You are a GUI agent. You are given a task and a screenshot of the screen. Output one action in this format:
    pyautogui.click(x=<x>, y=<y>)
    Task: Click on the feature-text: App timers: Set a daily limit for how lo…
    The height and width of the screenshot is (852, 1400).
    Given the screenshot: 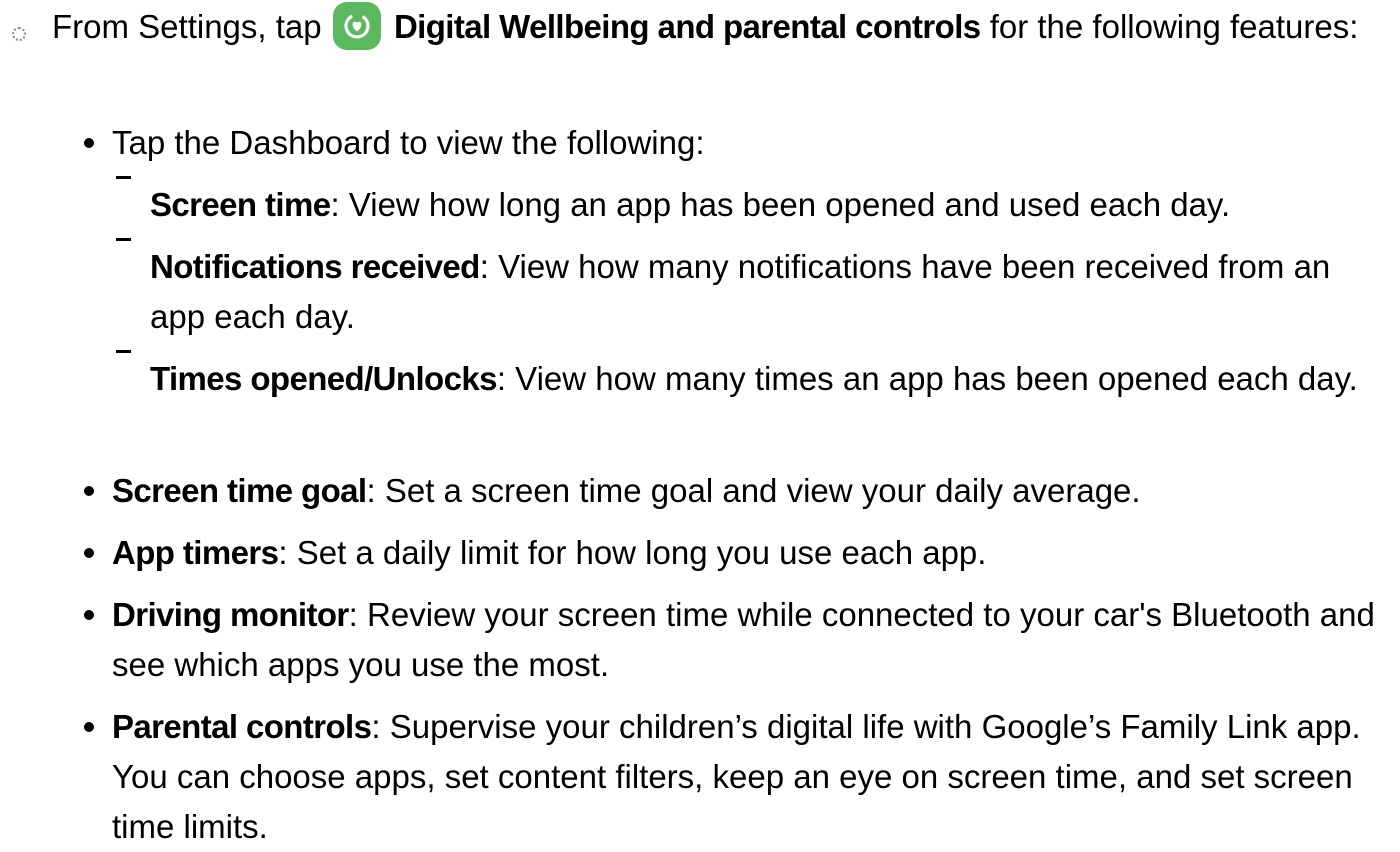 What is the action you would take?
    pyautogui.click(x=747, y=553)
    